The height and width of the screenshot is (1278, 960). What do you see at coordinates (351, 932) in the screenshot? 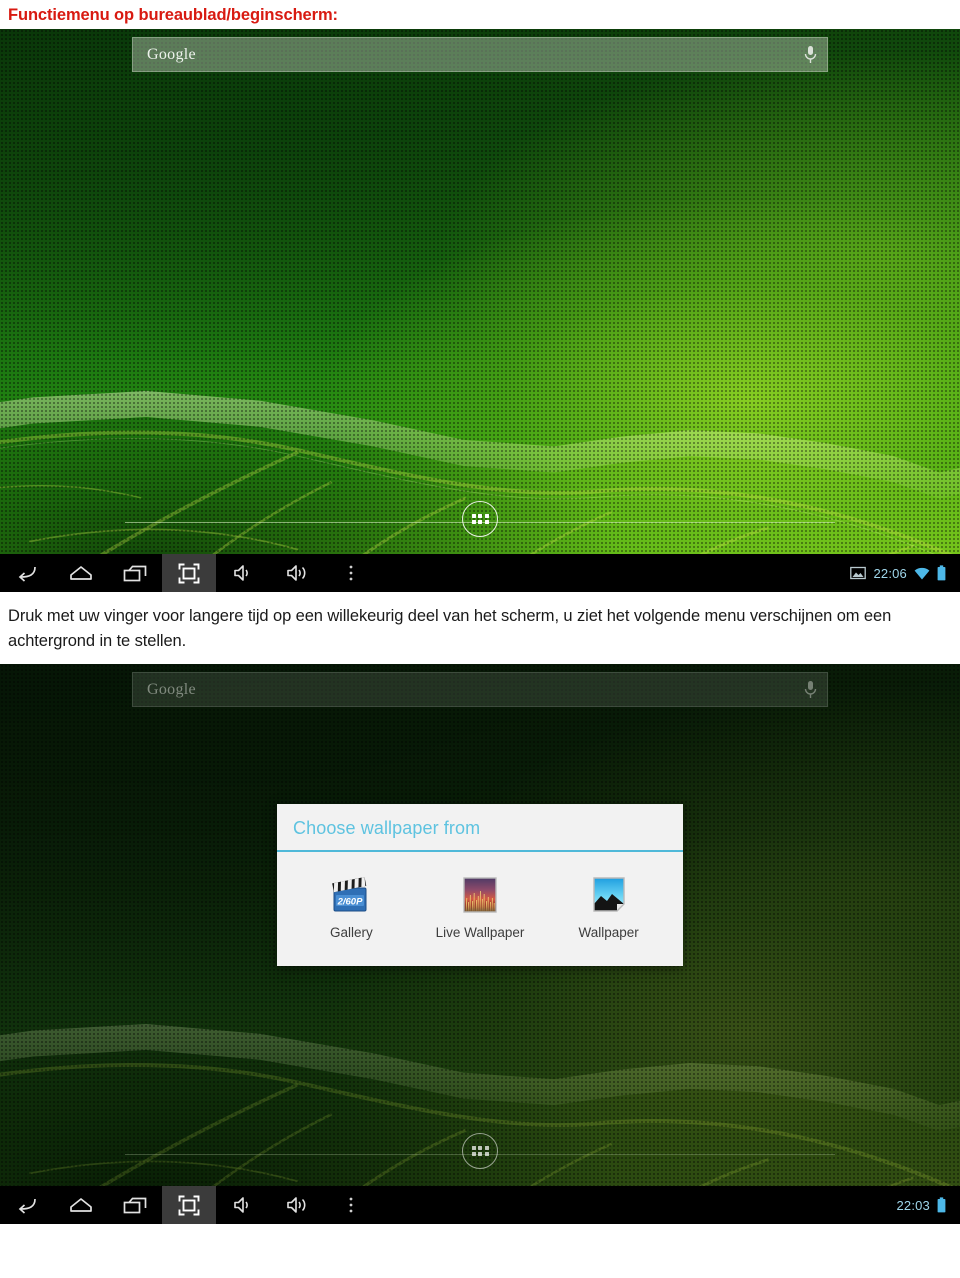
I see `option-label: Gallery` at bounding box center [351, 932].